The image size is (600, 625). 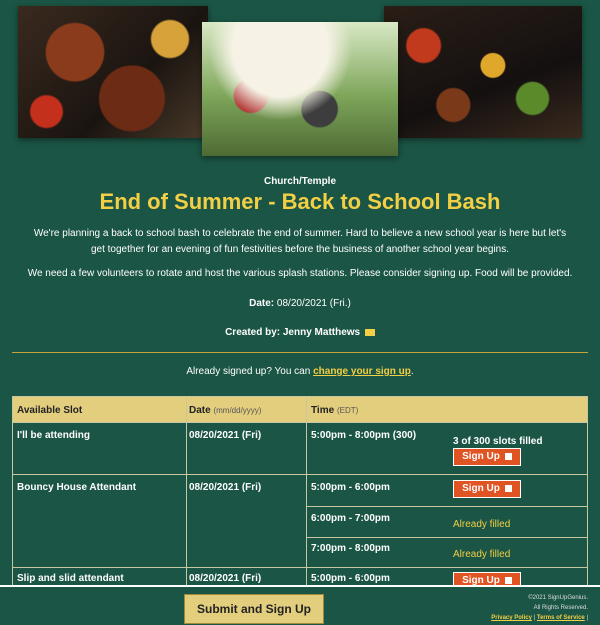 I want to click on rights-text: All Rights Reserved., so click(x=560, y=608).